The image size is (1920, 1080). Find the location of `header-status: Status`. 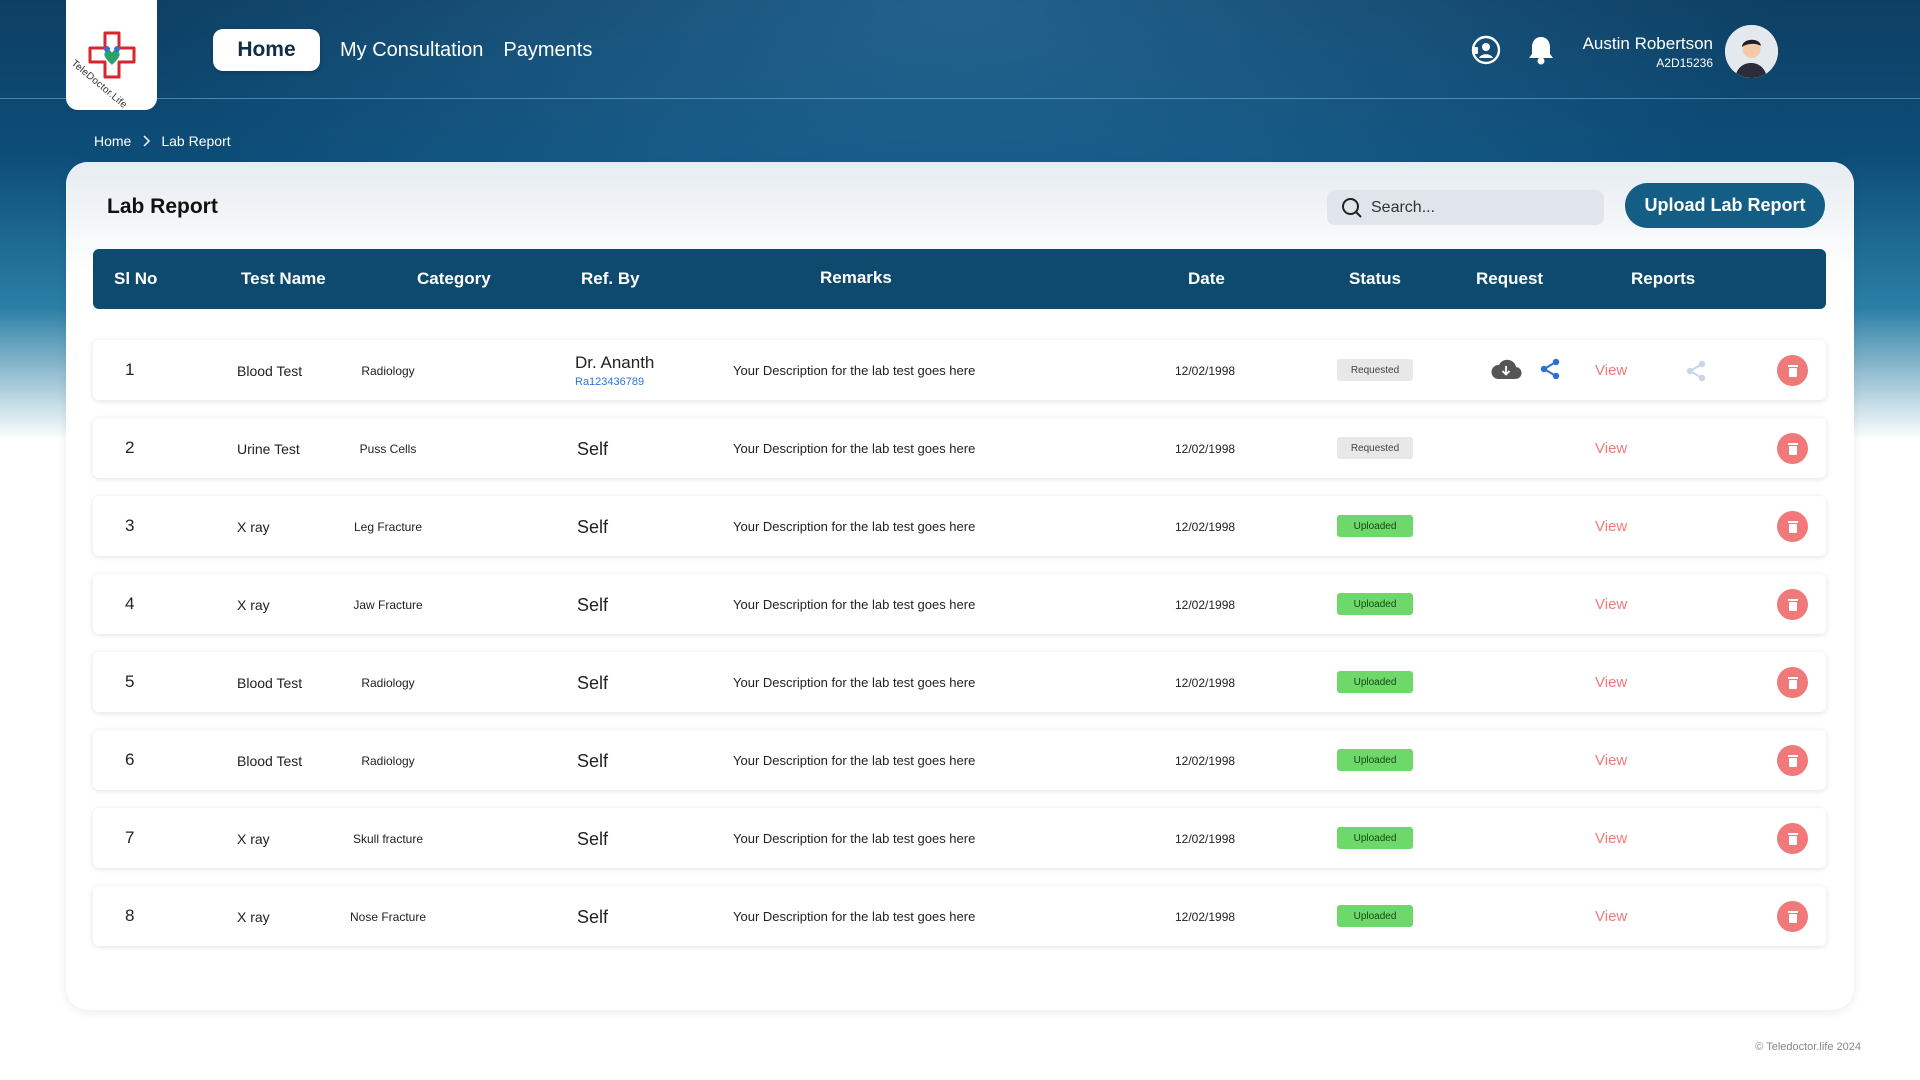

header-status: Status is located at coordinates (1375, 278).